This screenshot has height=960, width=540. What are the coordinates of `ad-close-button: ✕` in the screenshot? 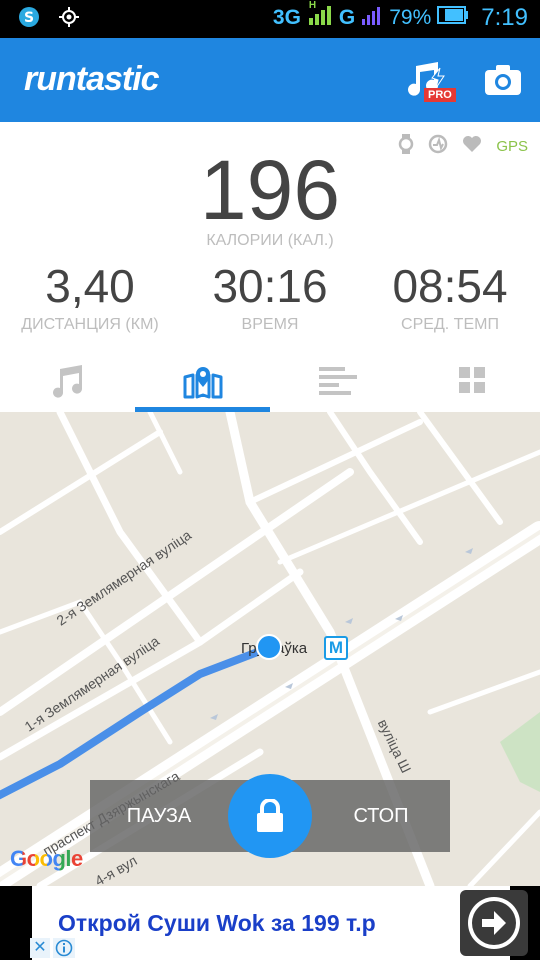 It's located at (40, 948).